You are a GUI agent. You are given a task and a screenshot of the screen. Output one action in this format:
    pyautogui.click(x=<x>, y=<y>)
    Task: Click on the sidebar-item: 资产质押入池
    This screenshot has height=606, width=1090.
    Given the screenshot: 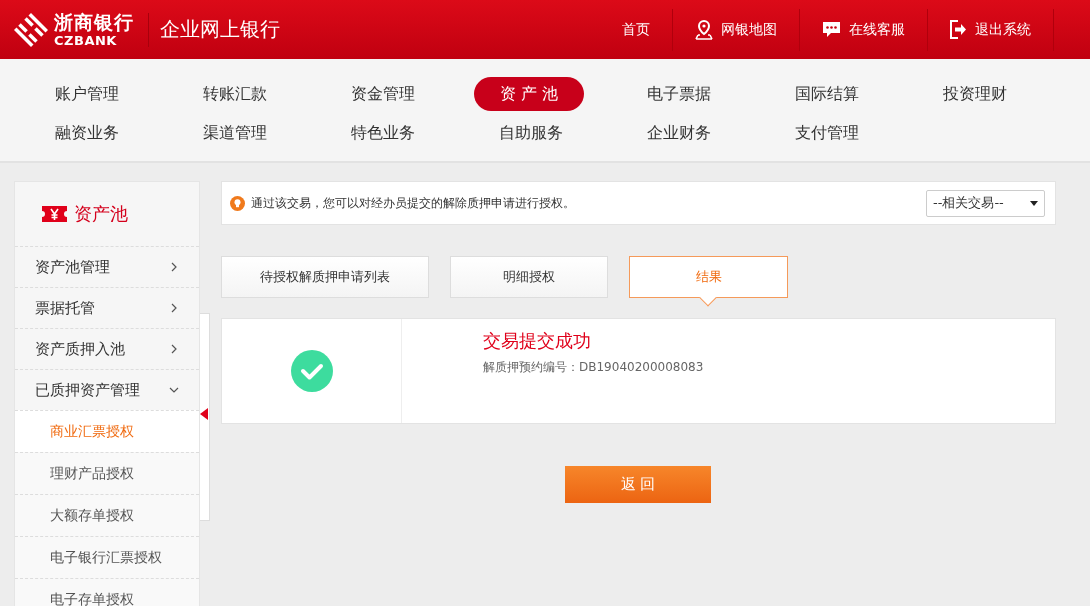 What is the action you would take?
    pyautogui.click(x=107, y=348)
    